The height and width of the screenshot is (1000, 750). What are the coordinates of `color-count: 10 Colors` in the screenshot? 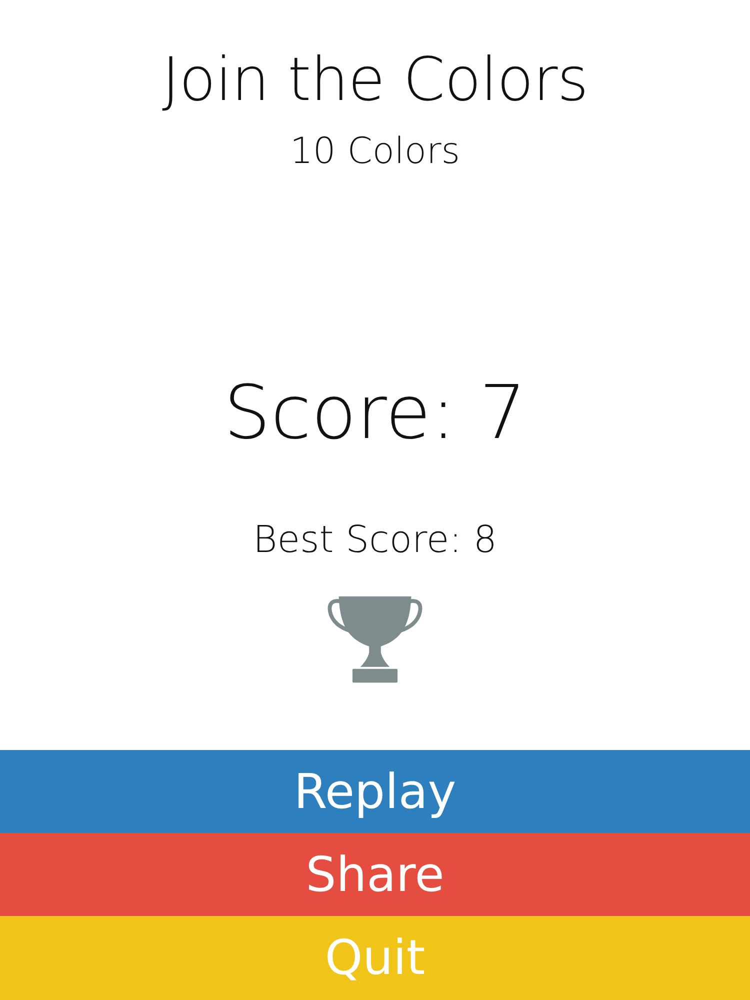 It's located at (375, 152).